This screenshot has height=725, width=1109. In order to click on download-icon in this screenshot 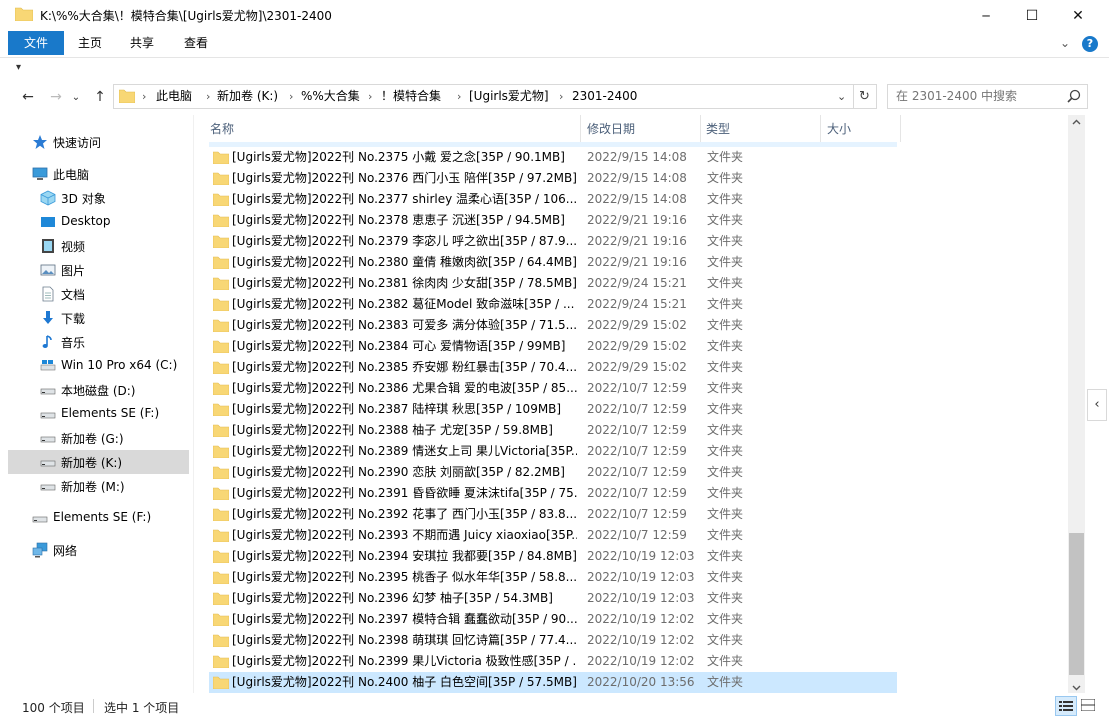, I will do `click(48, 317)`.